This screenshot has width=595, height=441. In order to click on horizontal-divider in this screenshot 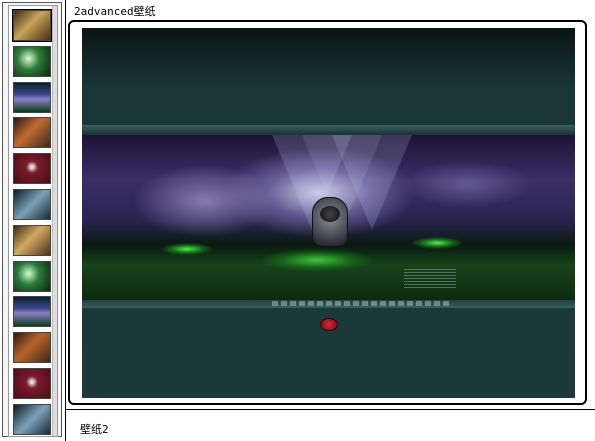, I will do `click(330, 409)`.